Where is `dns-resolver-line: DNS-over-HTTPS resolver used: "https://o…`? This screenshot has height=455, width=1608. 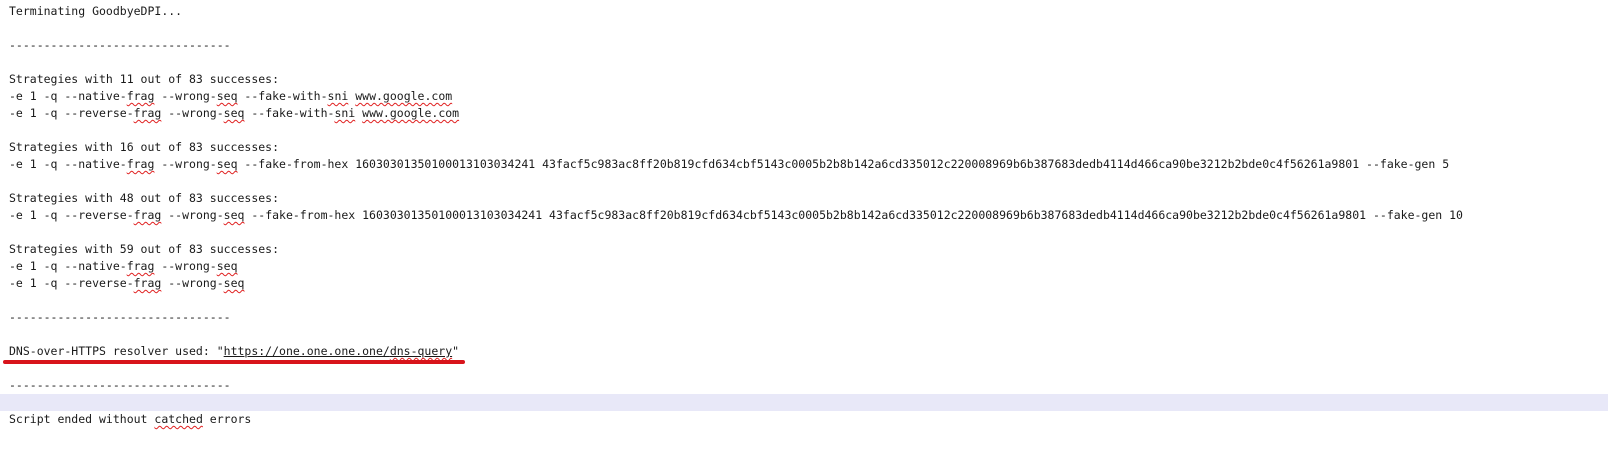
dns-resolver-line: DNS-over-HTTPS resolver used: "https://o… is located at coordinates (804, 351).